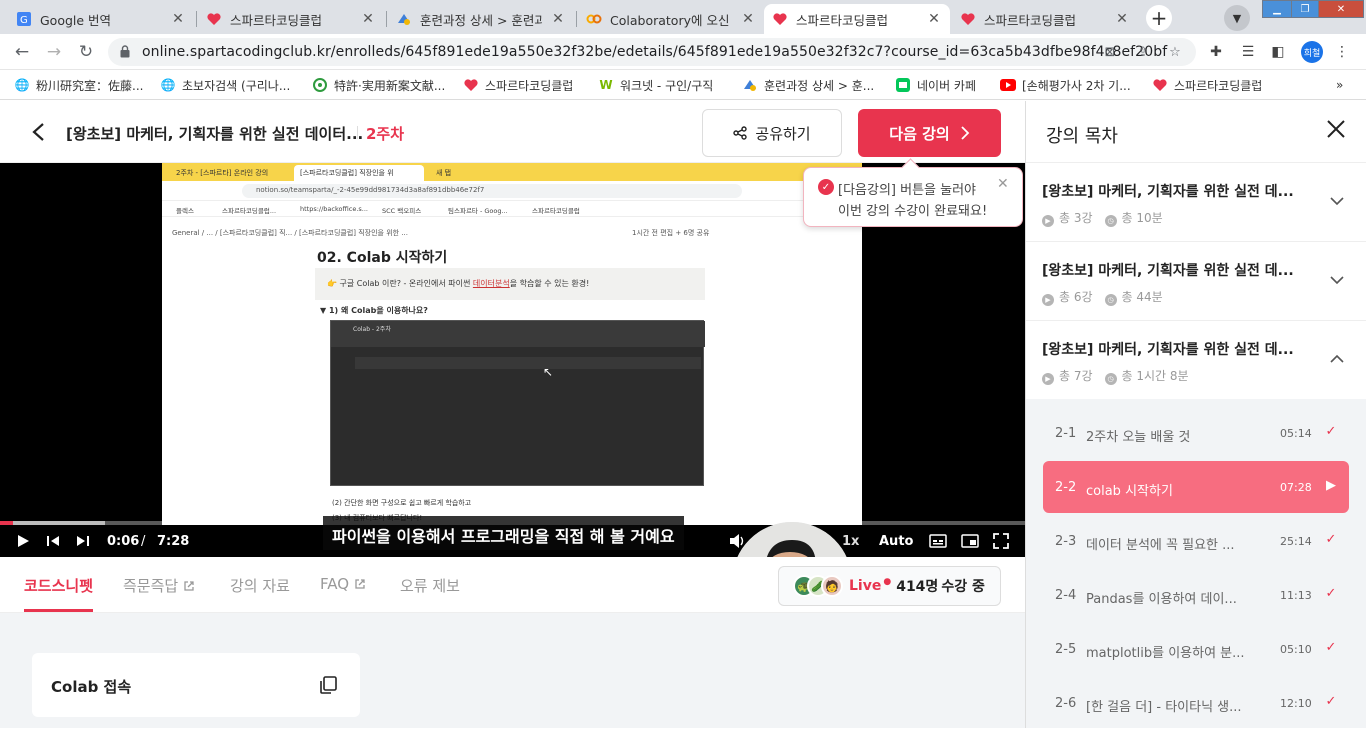  Describe the element at coordinates (54, 52) in the screenshot. I see `forward-button: →` at that location.